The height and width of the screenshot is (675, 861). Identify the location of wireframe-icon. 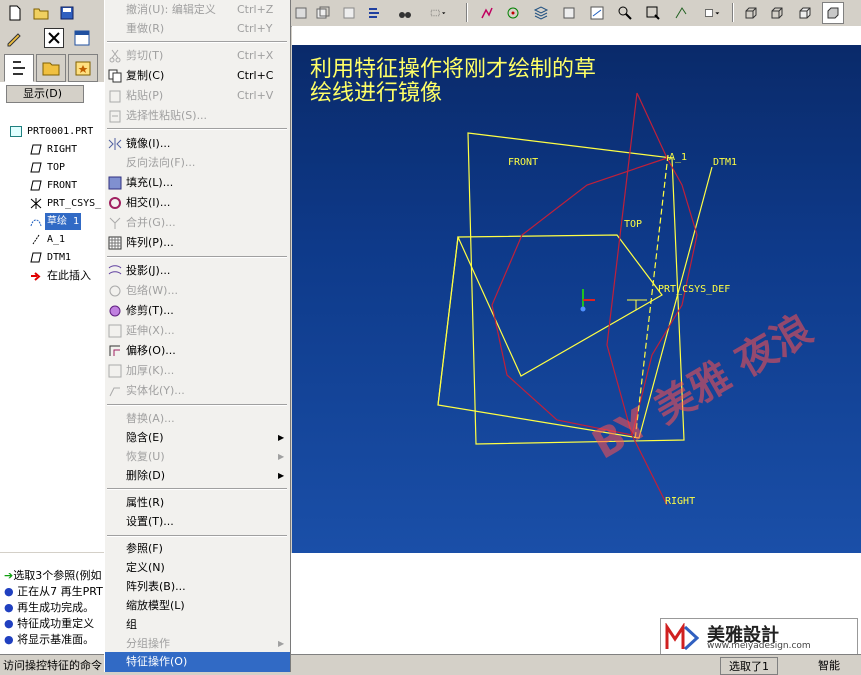
(751, 13).